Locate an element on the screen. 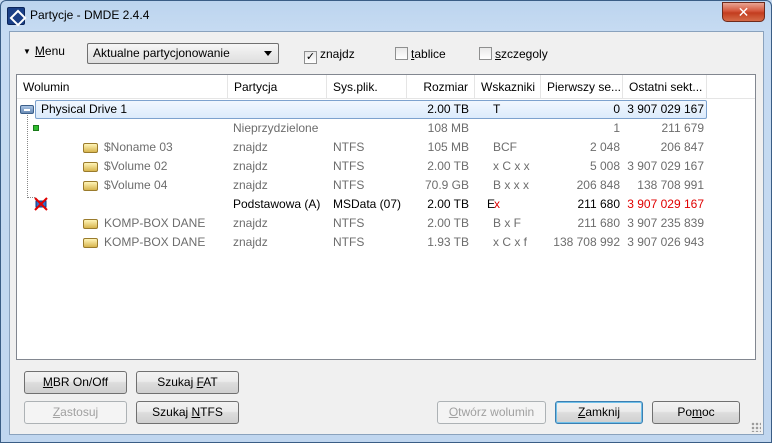  mbr-on-off-button: MBR On/Off is located at coordinates (75, 382).